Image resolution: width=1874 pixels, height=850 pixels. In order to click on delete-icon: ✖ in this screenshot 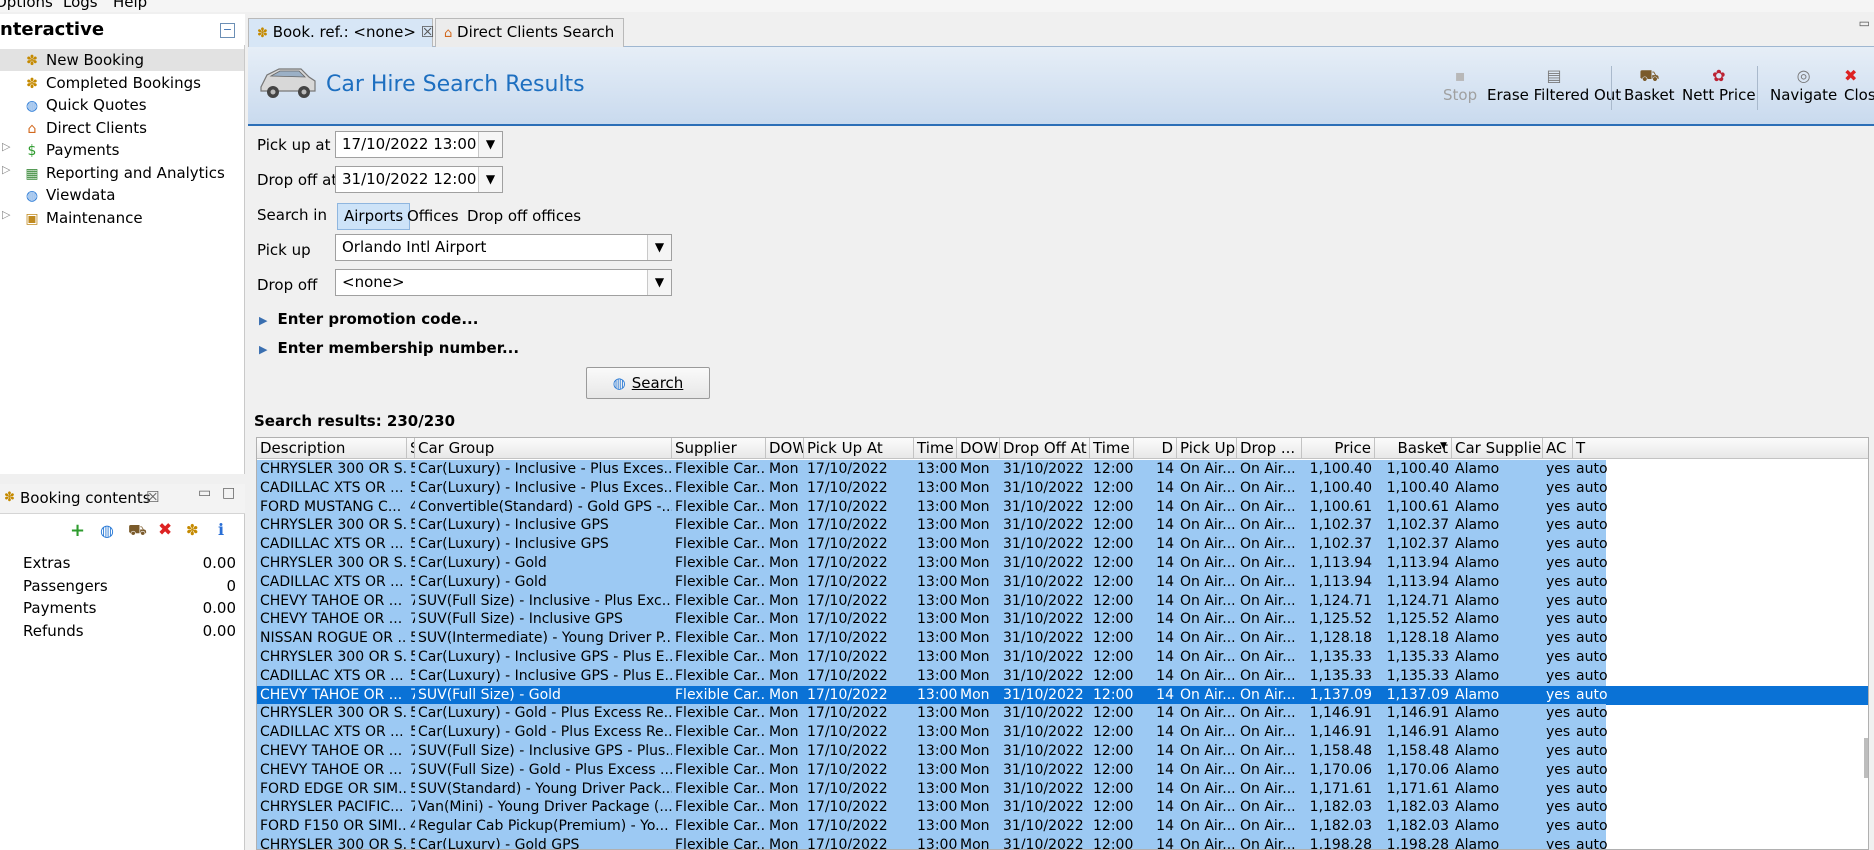, I will do `click(165, 530)`.